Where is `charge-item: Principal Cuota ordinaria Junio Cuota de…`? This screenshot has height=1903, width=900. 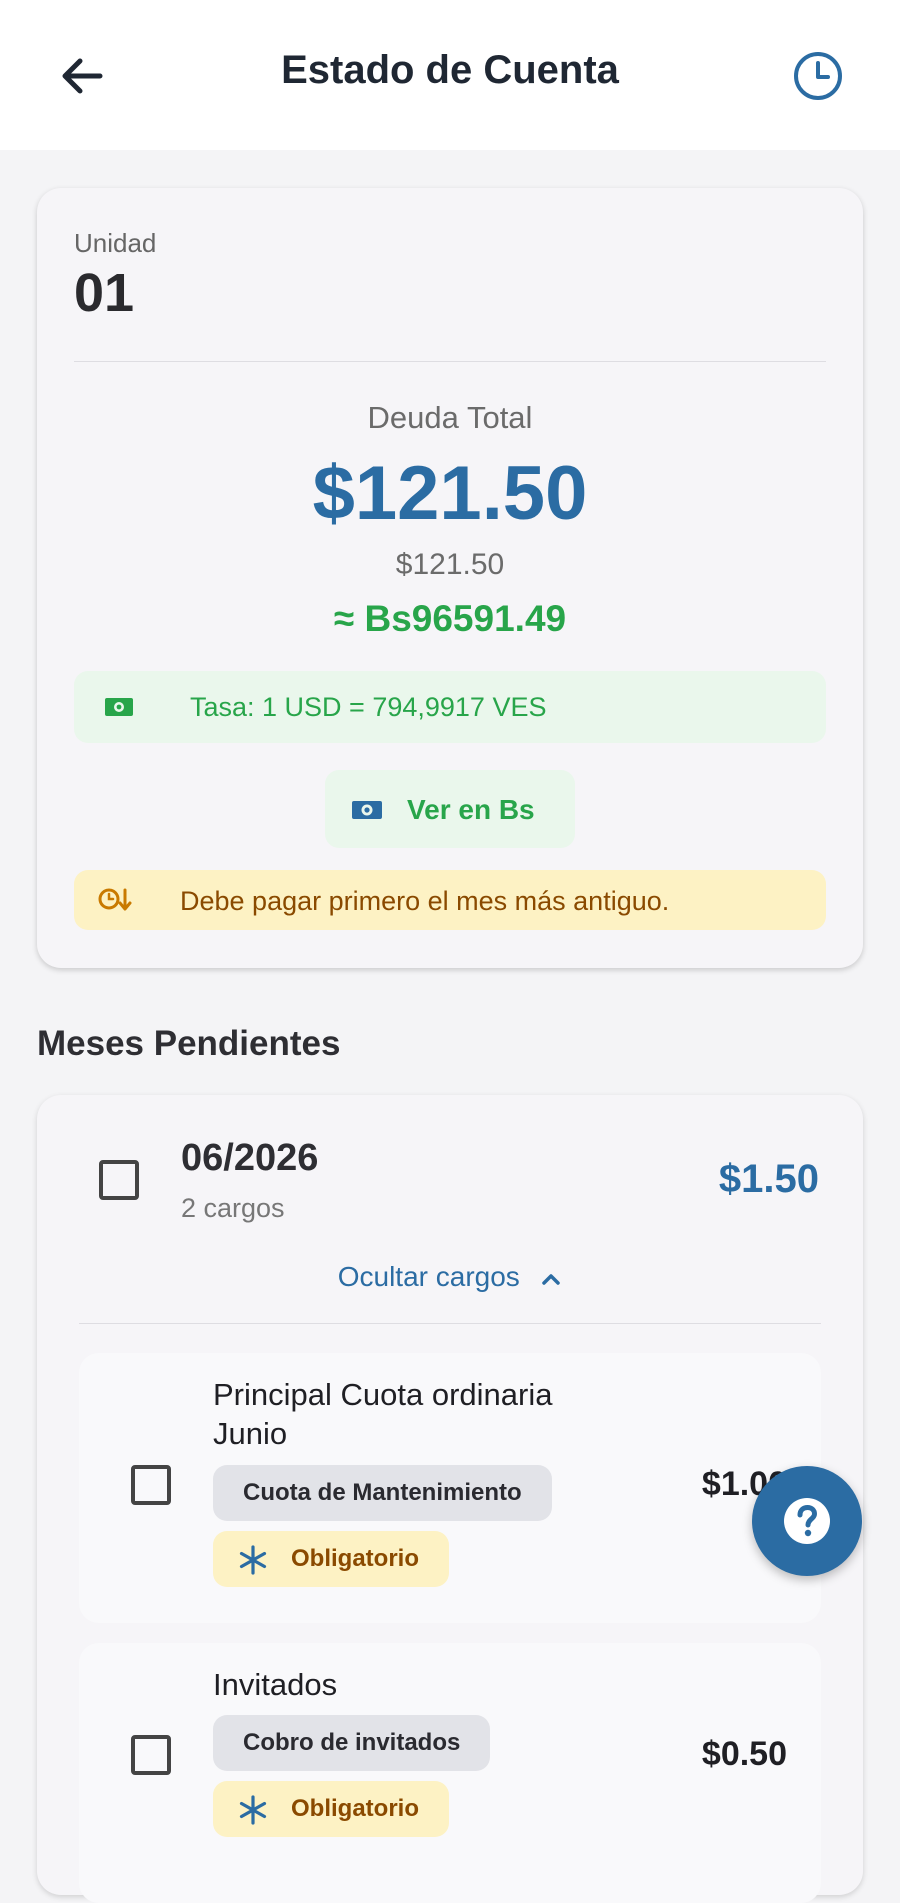
charge-item: Principal Cuota ordinaria Junio Cuota de… is located at coordinates (450, 1488).